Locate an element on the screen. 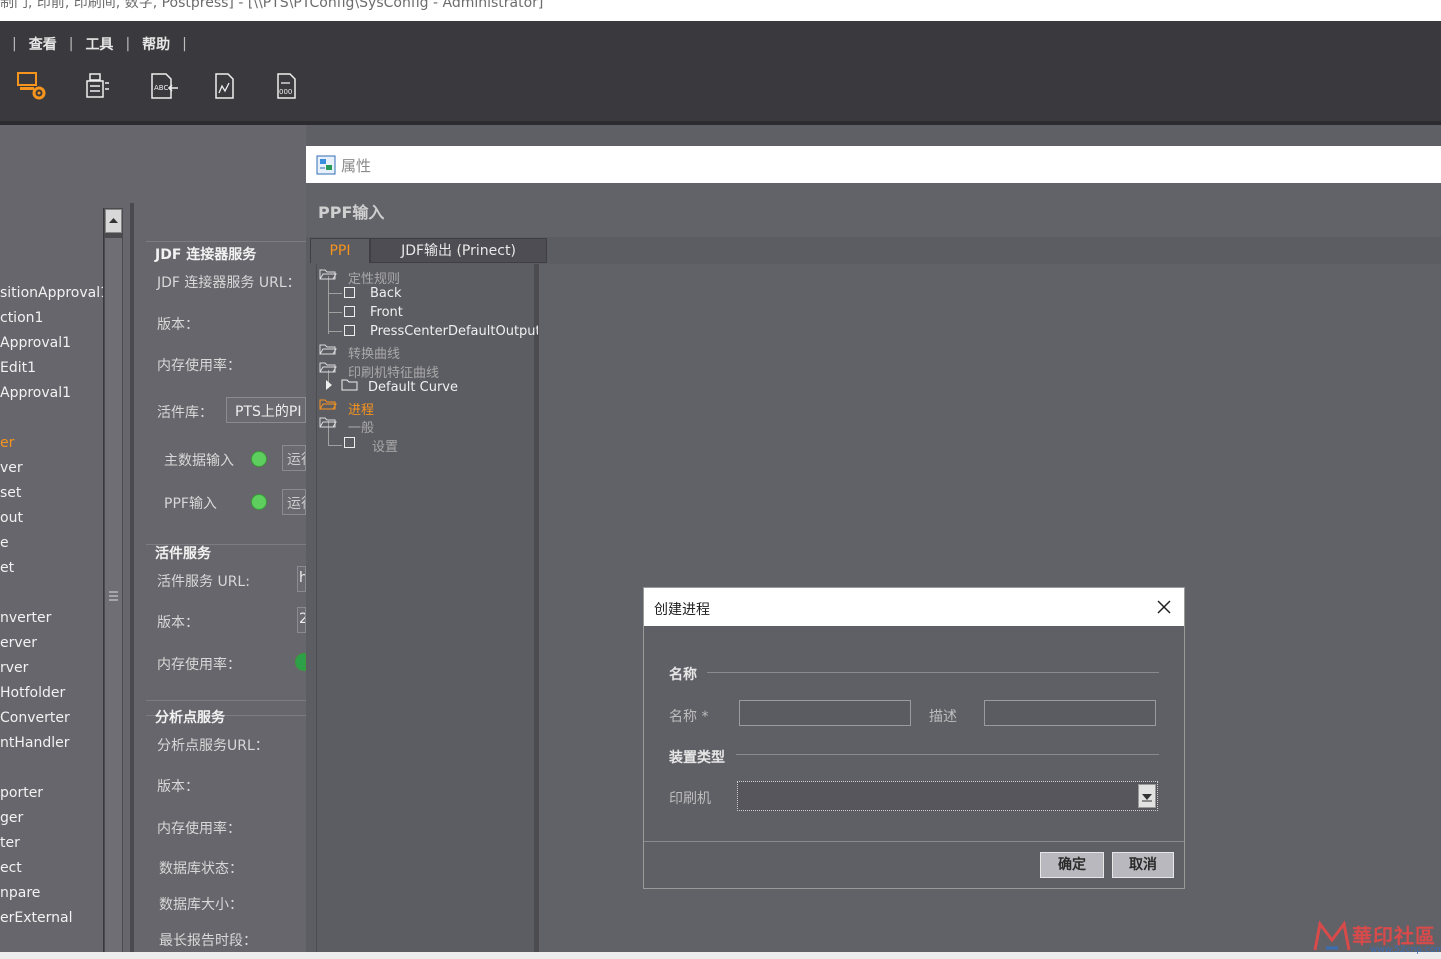 This screenshot has width=1441, height=959. job-version-label: 版本： is located at coordinates (178, 623).